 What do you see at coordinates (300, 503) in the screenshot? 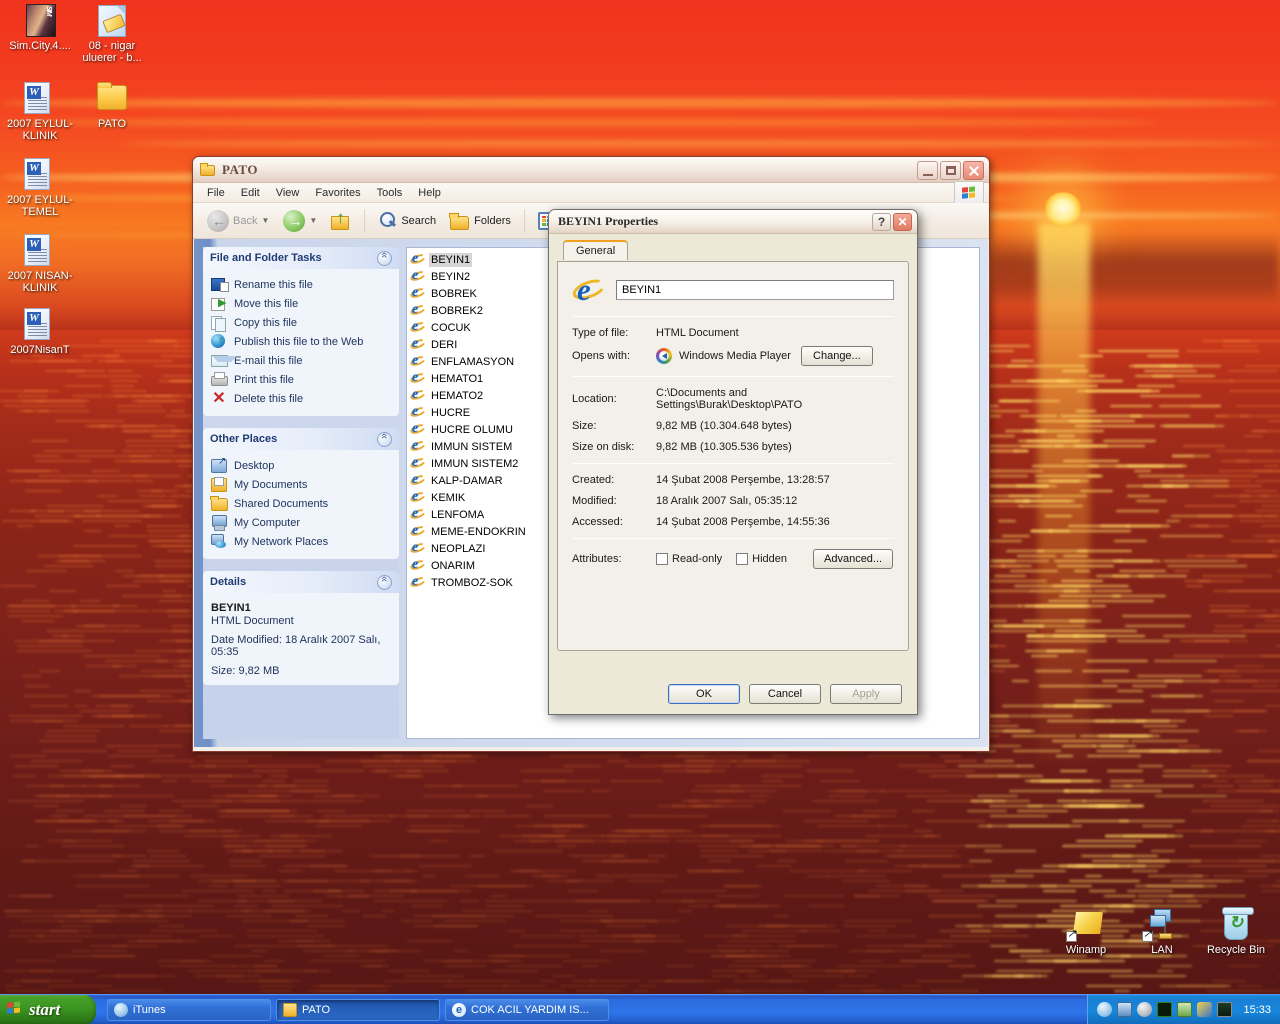
I see `place-shared-documents: Shared Documents` at bounding box center [300, 503].